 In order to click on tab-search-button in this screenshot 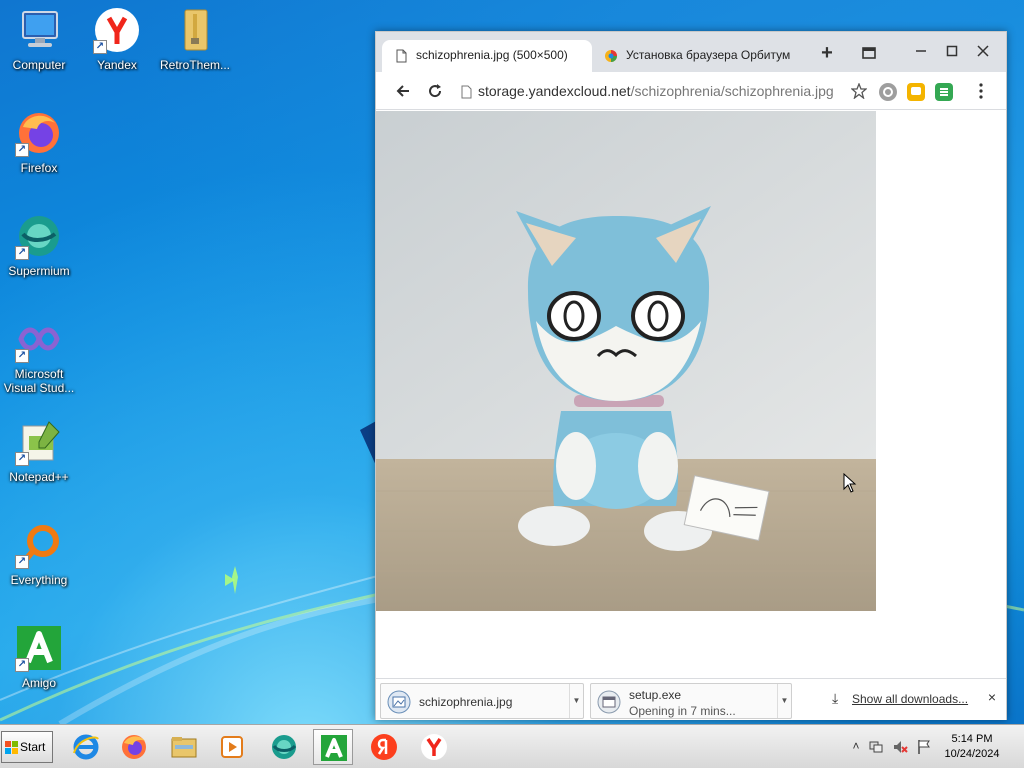, I will do `click(869, 53)`.